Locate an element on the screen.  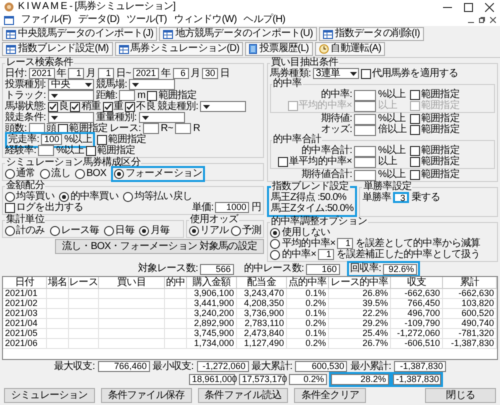
menu-item: ウィンドウ(W) is located at coordinates (205, 20).